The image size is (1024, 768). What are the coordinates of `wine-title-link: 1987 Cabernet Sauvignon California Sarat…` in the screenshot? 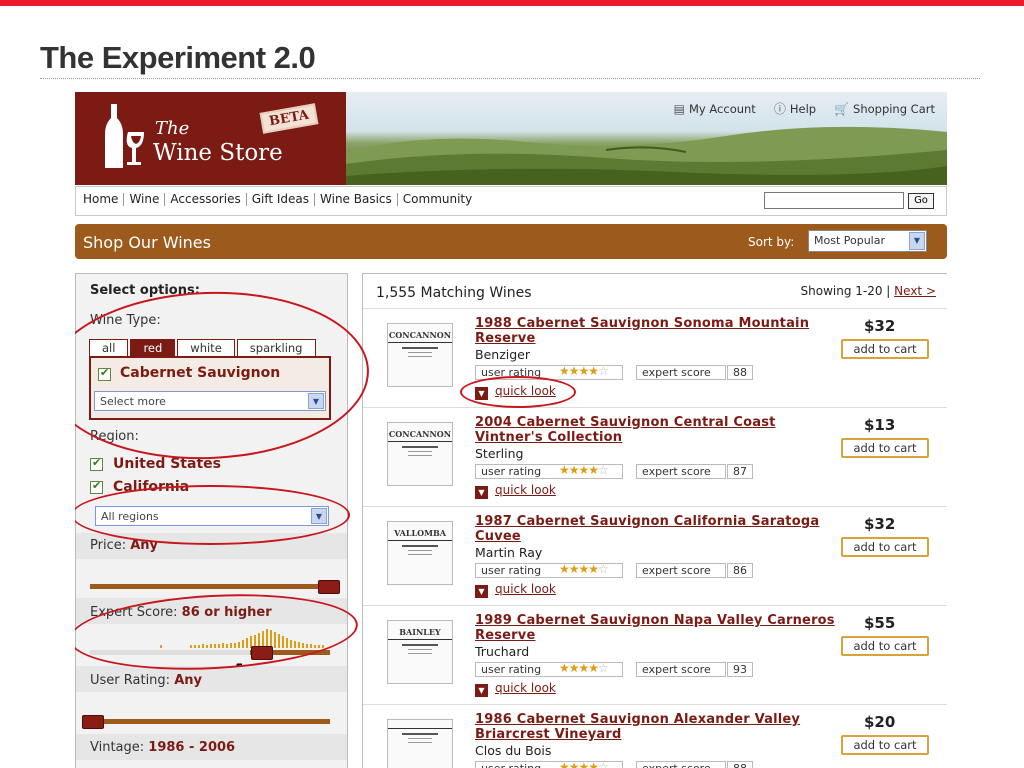 It's located at (660, 529).